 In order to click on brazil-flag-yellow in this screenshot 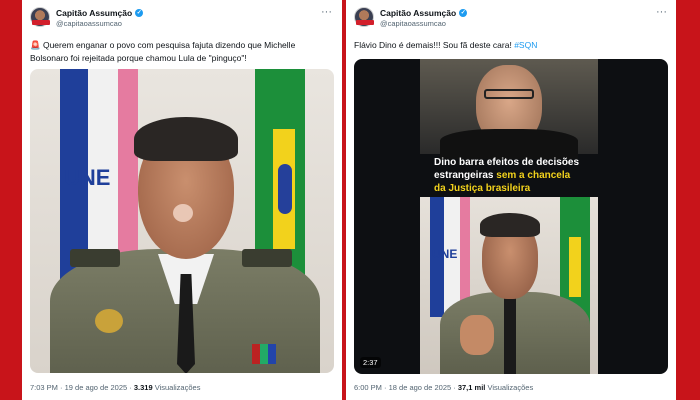, I will do `click(575, 267)`.